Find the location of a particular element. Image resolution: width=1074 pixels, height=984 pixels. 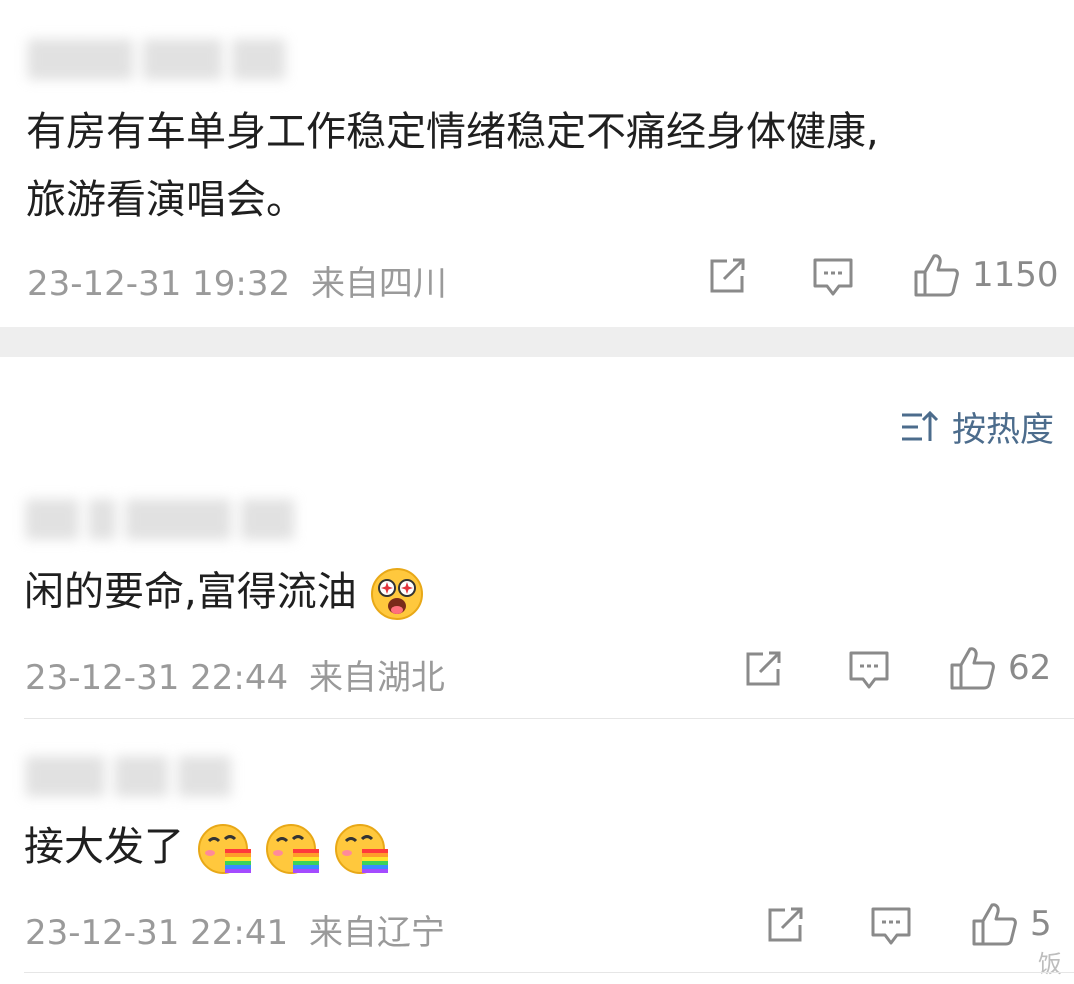

comment-text-line-2: 旅游看演唱会。 is located at coordinates (166, 200).